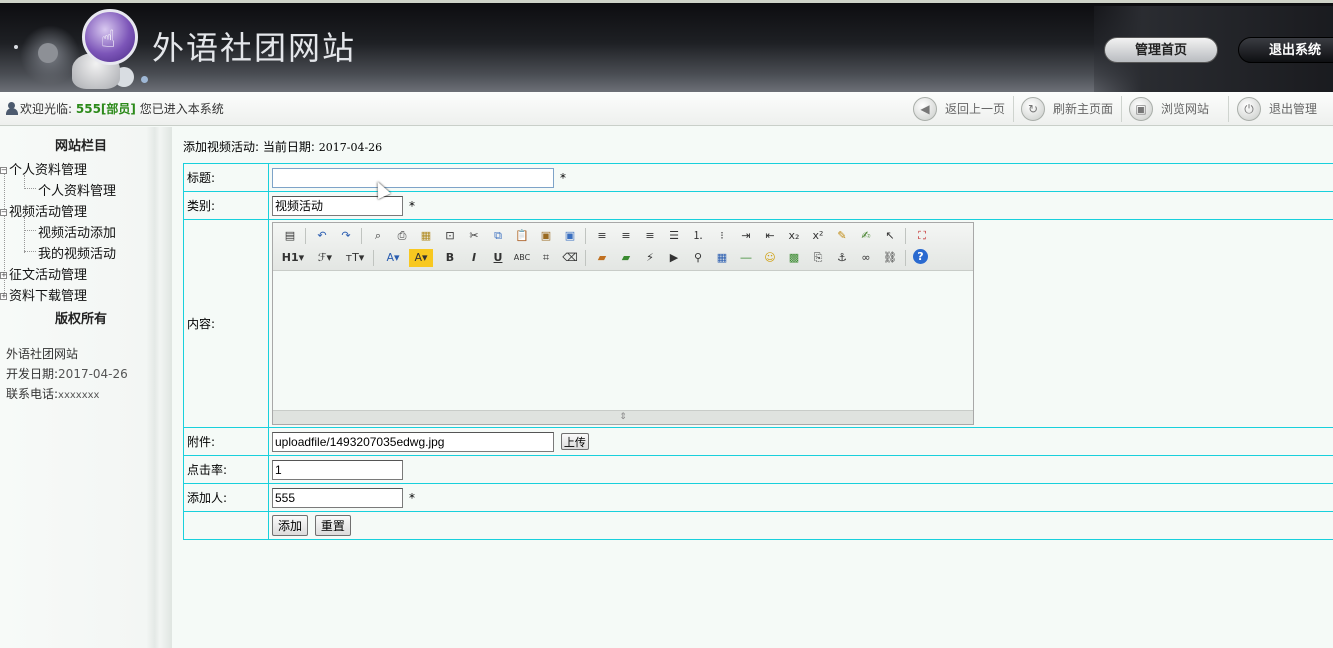 This screenshot has width=1333, height=648. What do you see at coordinates (221, 147) in the screenshot?
I see `page-title: 添加视频活动:` at bounding box center [221, 147].